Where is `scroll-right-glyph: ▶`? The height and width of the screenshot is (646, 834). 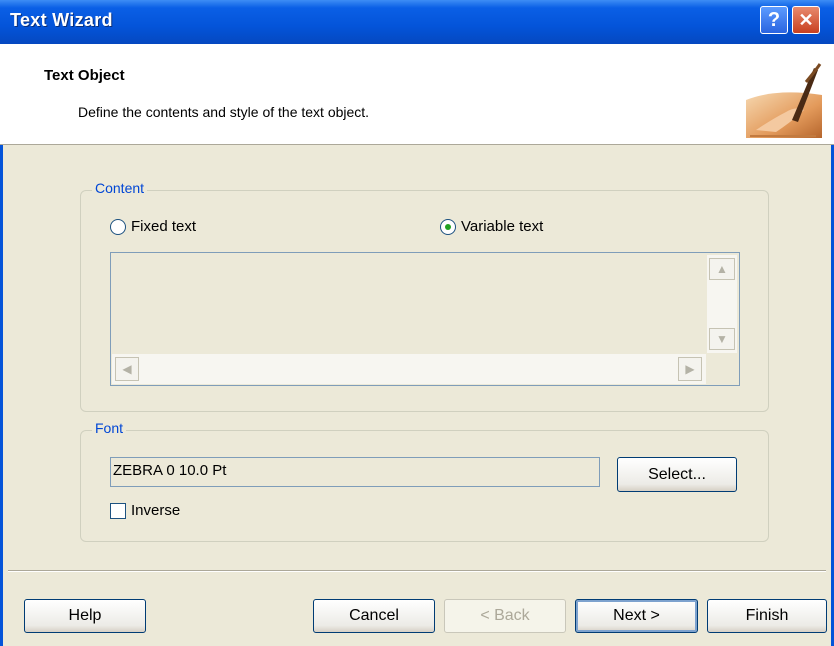 scroll-right-glyph: ▶ is located at coordinates (690, 369).